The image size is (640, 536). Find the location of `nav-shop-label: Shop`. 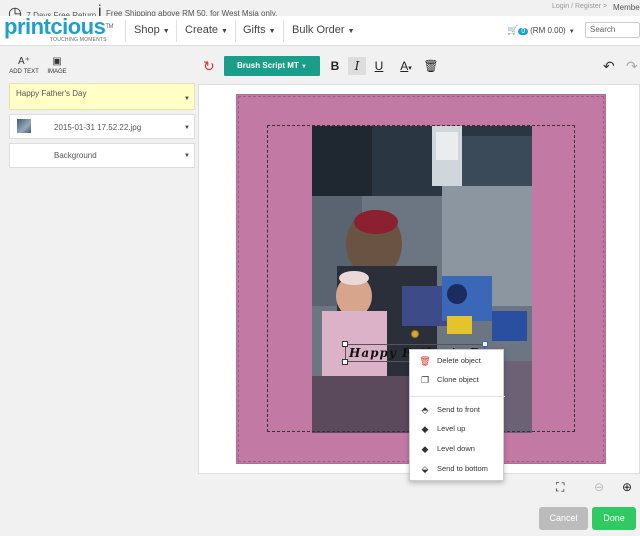

nav-shop-label: Shop is located at coordinates (147, 30).